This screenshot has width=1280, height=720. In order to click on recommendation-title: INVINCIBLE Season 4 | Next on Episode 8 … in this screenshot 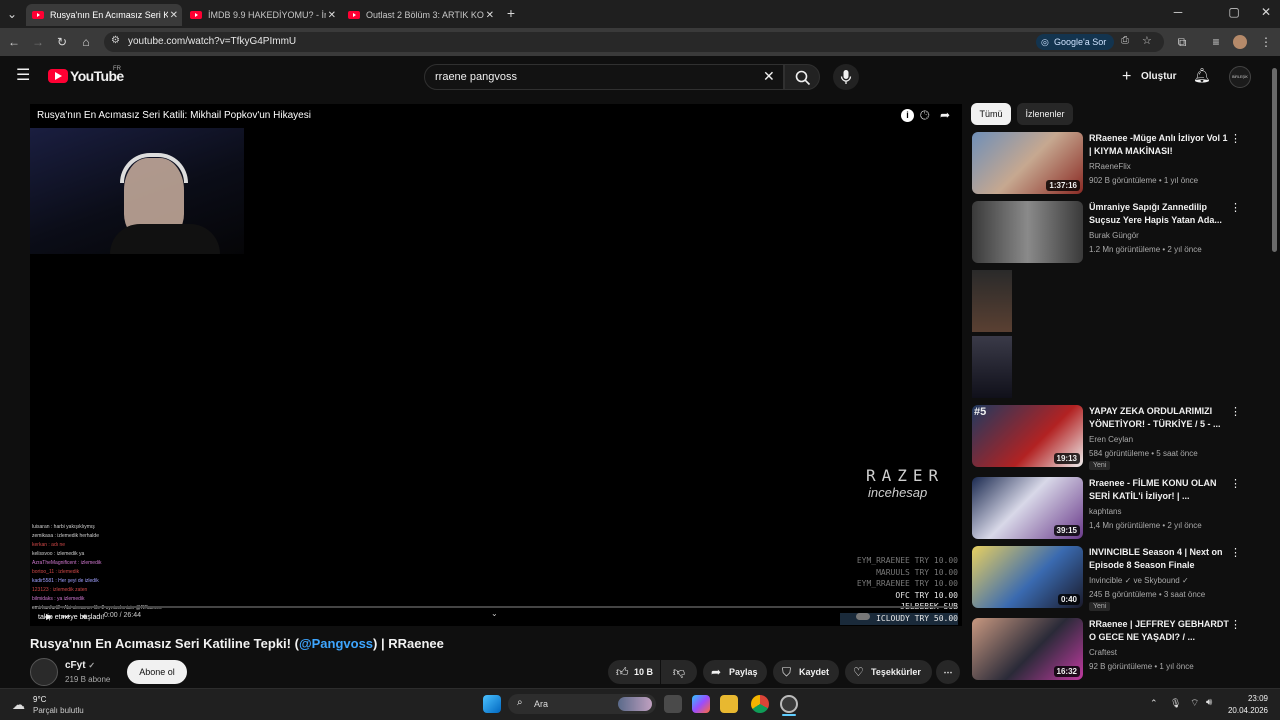, I will do `click(1159, 559)`.